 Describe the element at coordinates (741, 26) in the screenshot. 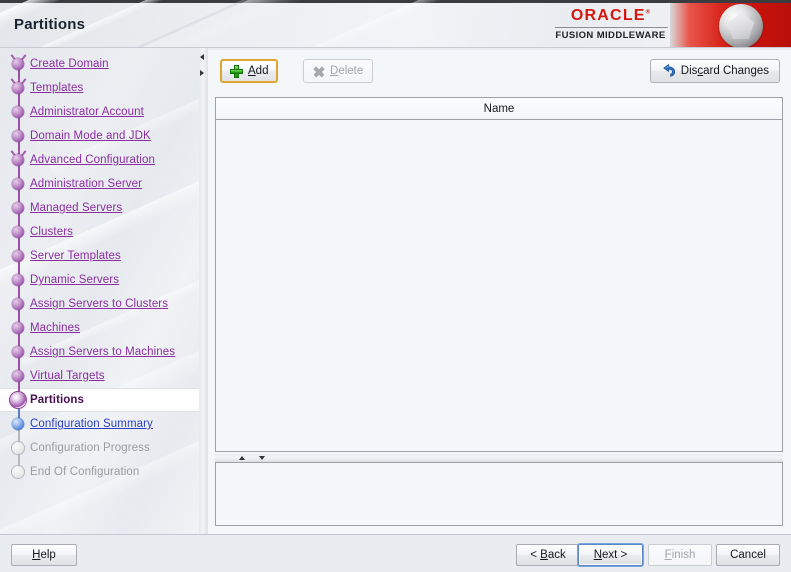

I see `pentagon-shape` at that location.